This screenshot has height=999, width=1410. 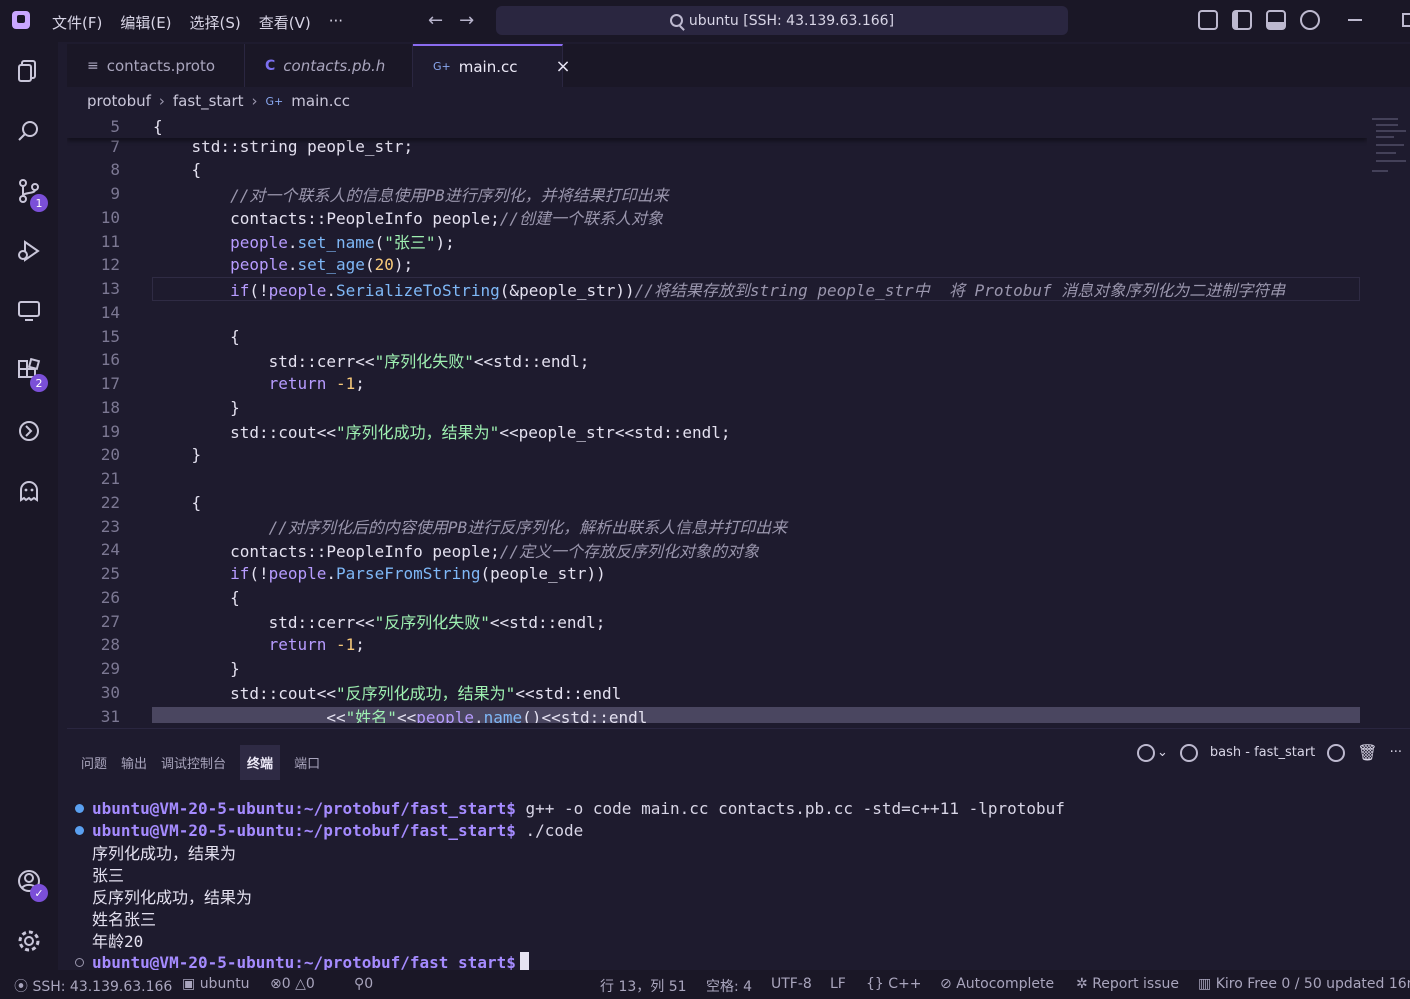 What do you see at coordinates (1355, 20) in the screenshot?
I see `minimize-icon` at bounding box center [1355, 20].